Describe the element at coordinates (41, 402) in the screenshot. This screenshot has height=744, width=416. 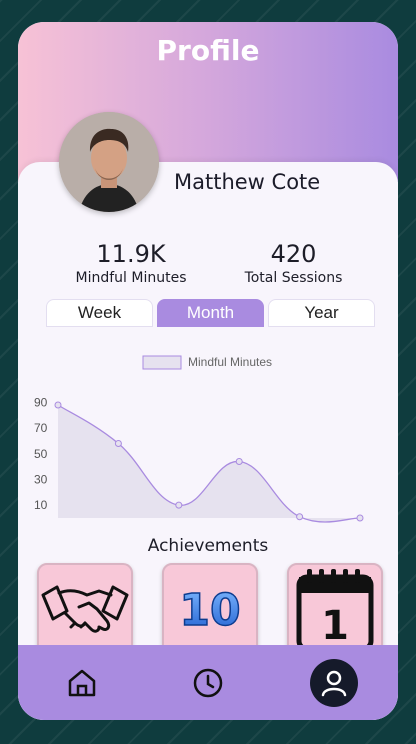
I see `y-tick-label: 90` at that location.